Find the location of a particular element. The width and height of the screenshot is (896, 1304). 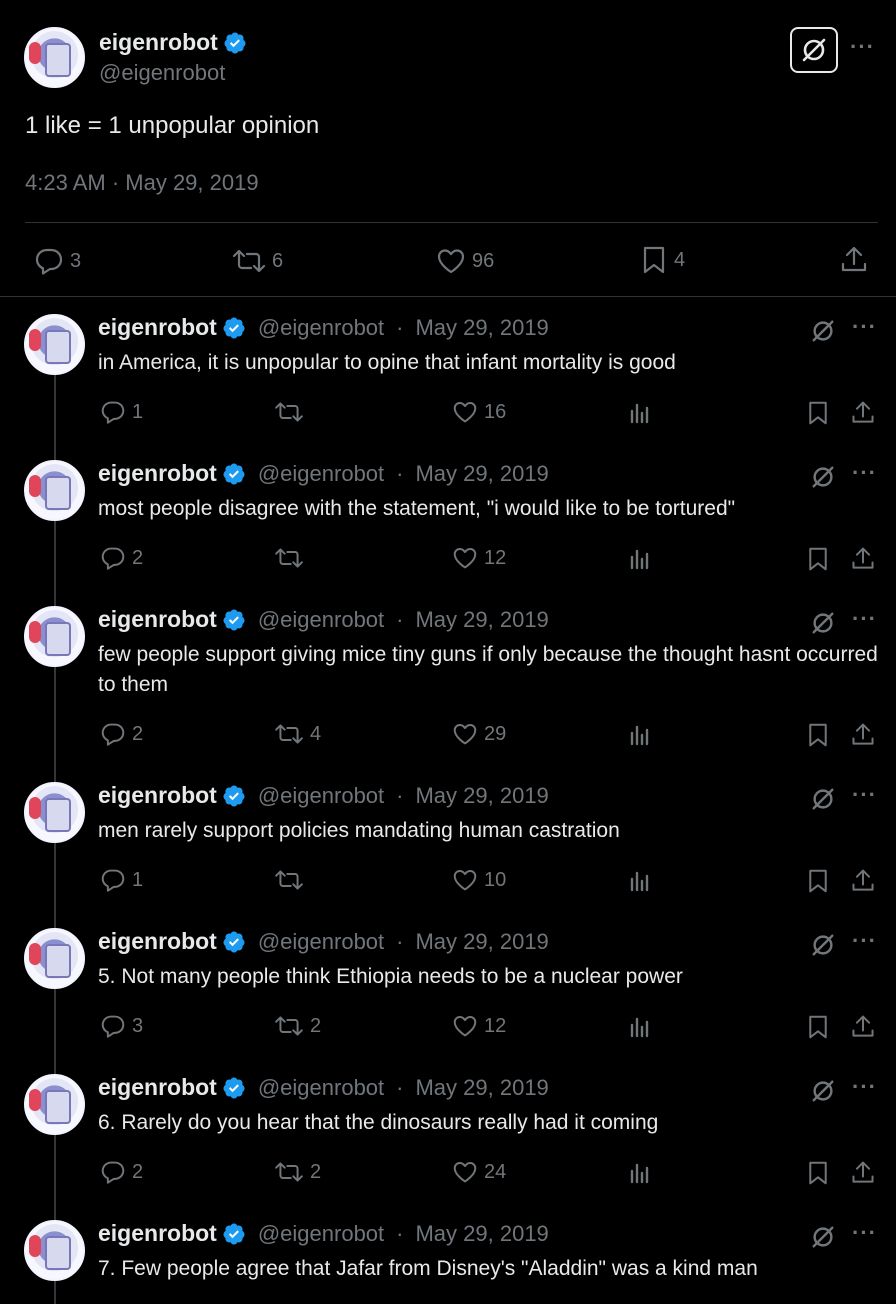

like-button: 10 is located at coordinates (479, 880).